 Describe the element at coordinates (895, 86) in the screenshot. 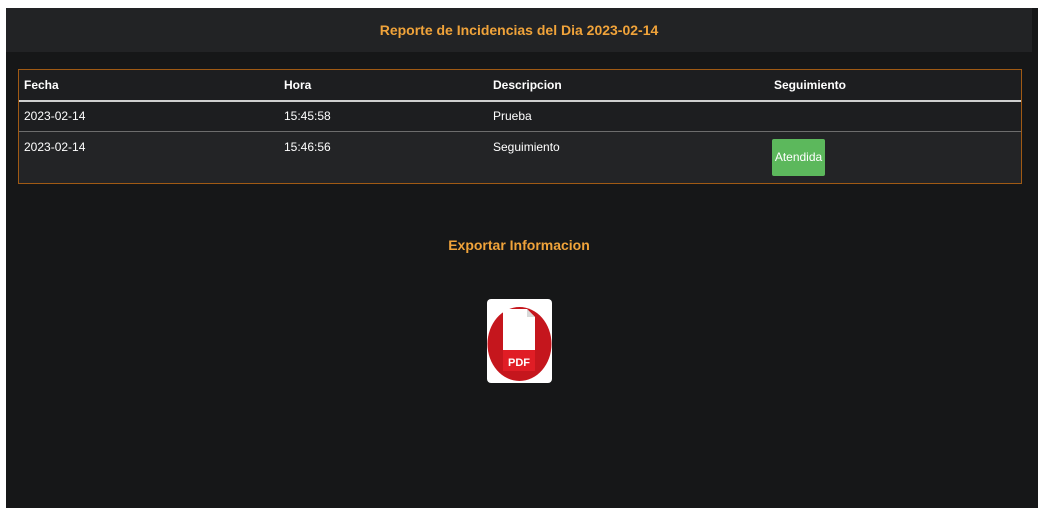

I see `column-header-seguimiento: Seguimiento` at that location.